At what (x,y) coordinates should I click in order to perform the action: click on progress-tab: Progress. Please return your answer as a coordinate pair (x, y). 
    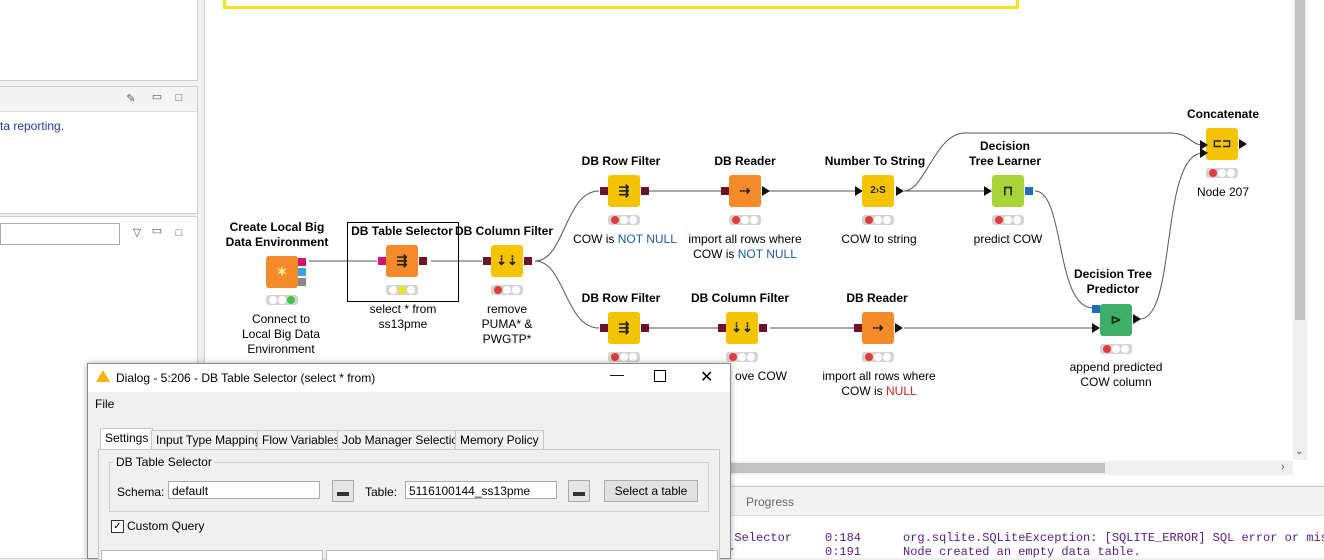
    Looking at the image, I should click on (1022, 501).